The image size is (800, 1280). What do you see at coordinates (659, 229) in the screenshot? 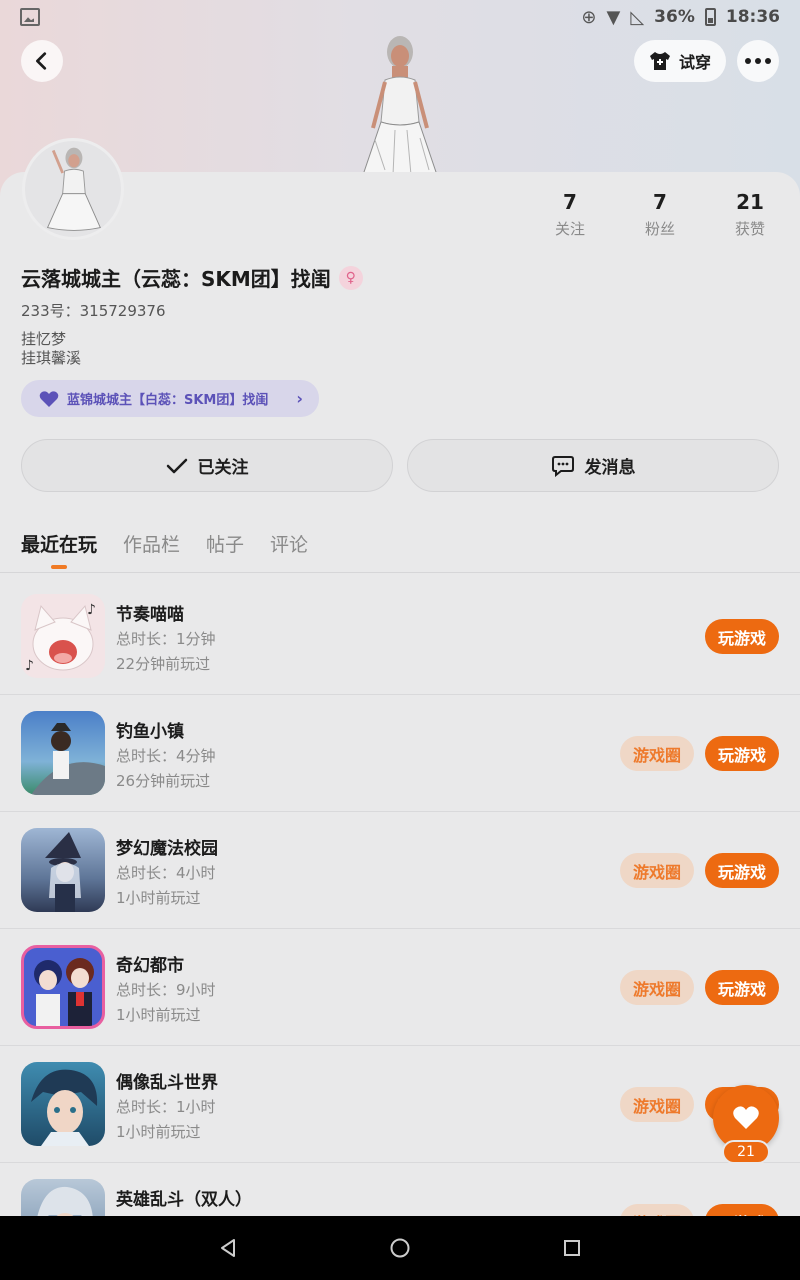
I see `stat-label: 粉丝` at bounding box center [659, 229].